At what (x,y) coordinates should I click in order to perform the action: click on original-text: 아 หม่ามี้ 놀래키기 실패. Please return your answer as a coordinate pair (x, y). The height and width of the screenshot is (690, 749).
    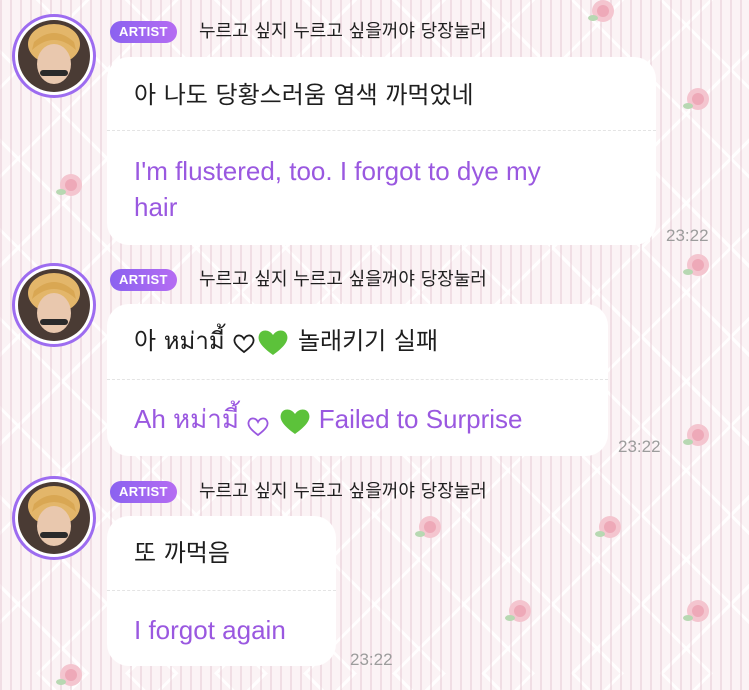
    Looking at the image, I should click on (286, 341).